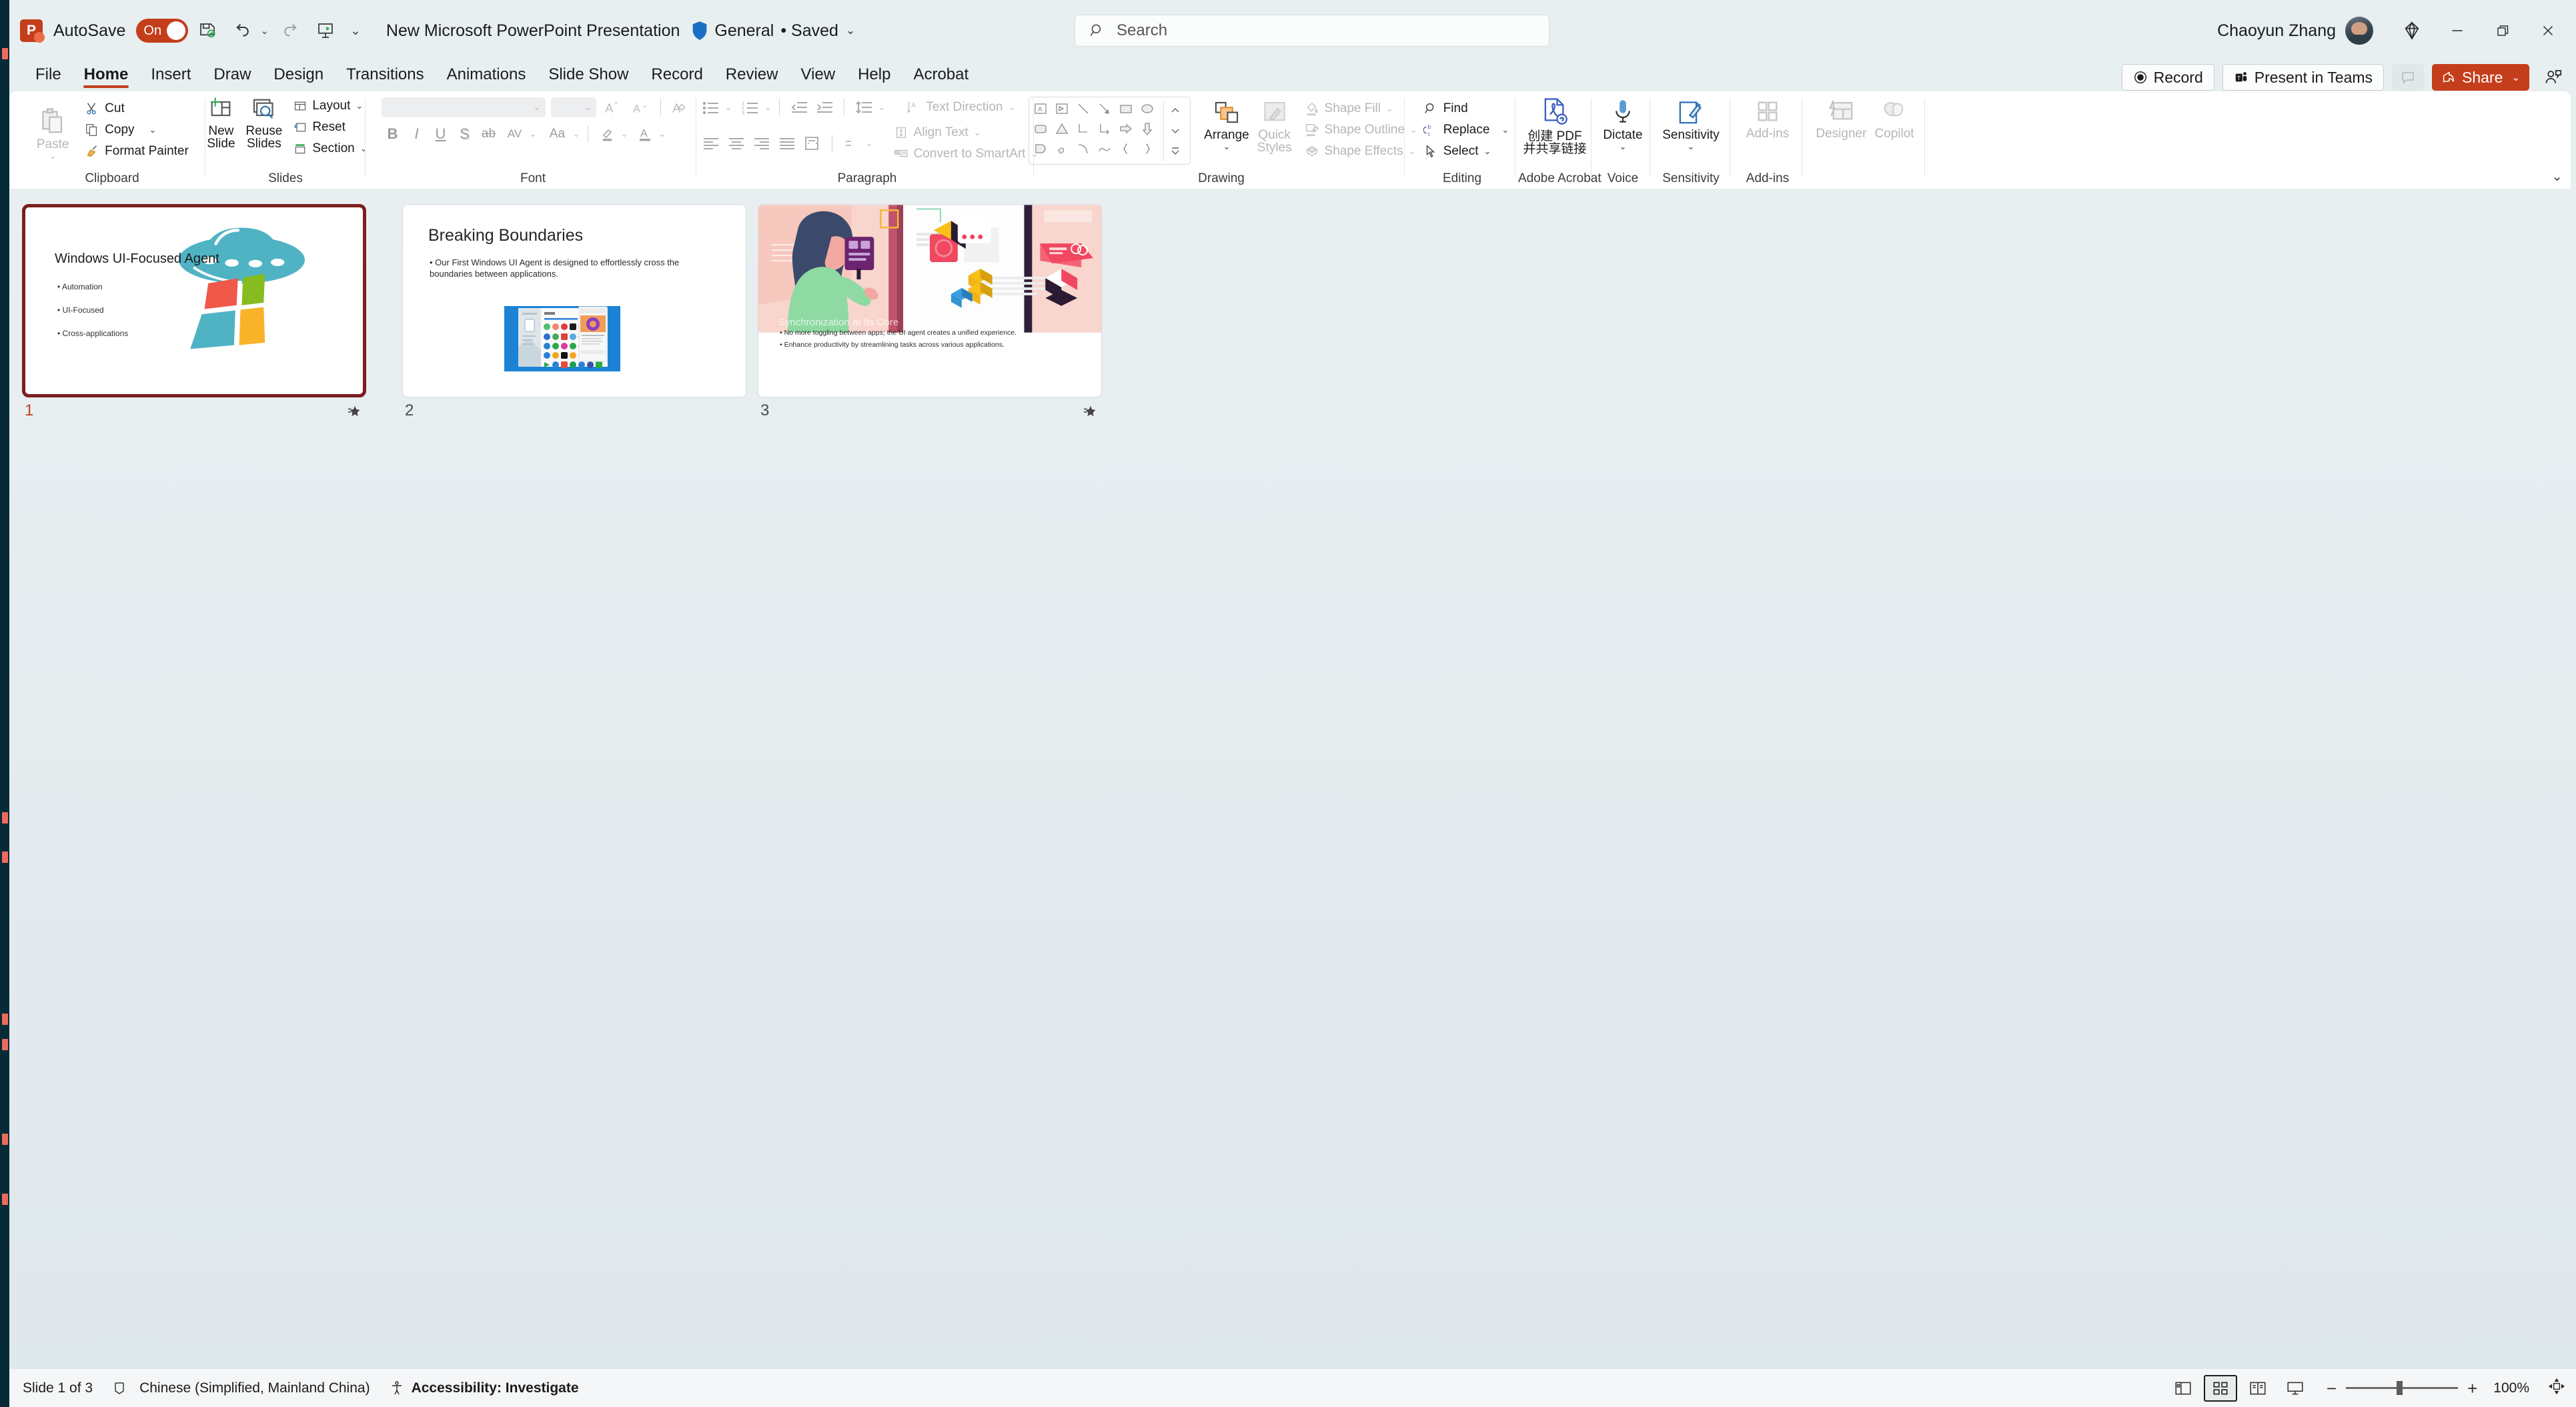  Describe the element at coordinates (1467, 151) in the screenshot. I see `select-button: Select ⌄` at that location.